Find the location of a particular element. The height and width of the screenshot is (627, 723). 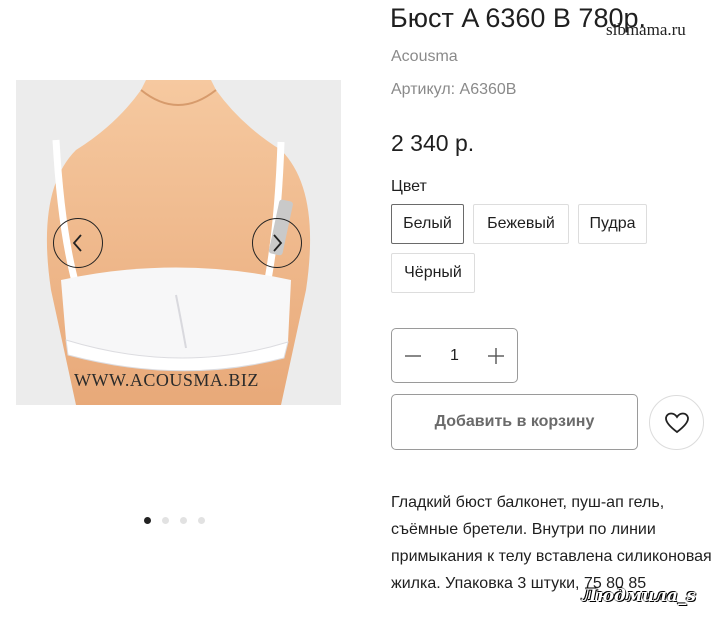

color-label: Цвет is located at coordinates (409, 186).